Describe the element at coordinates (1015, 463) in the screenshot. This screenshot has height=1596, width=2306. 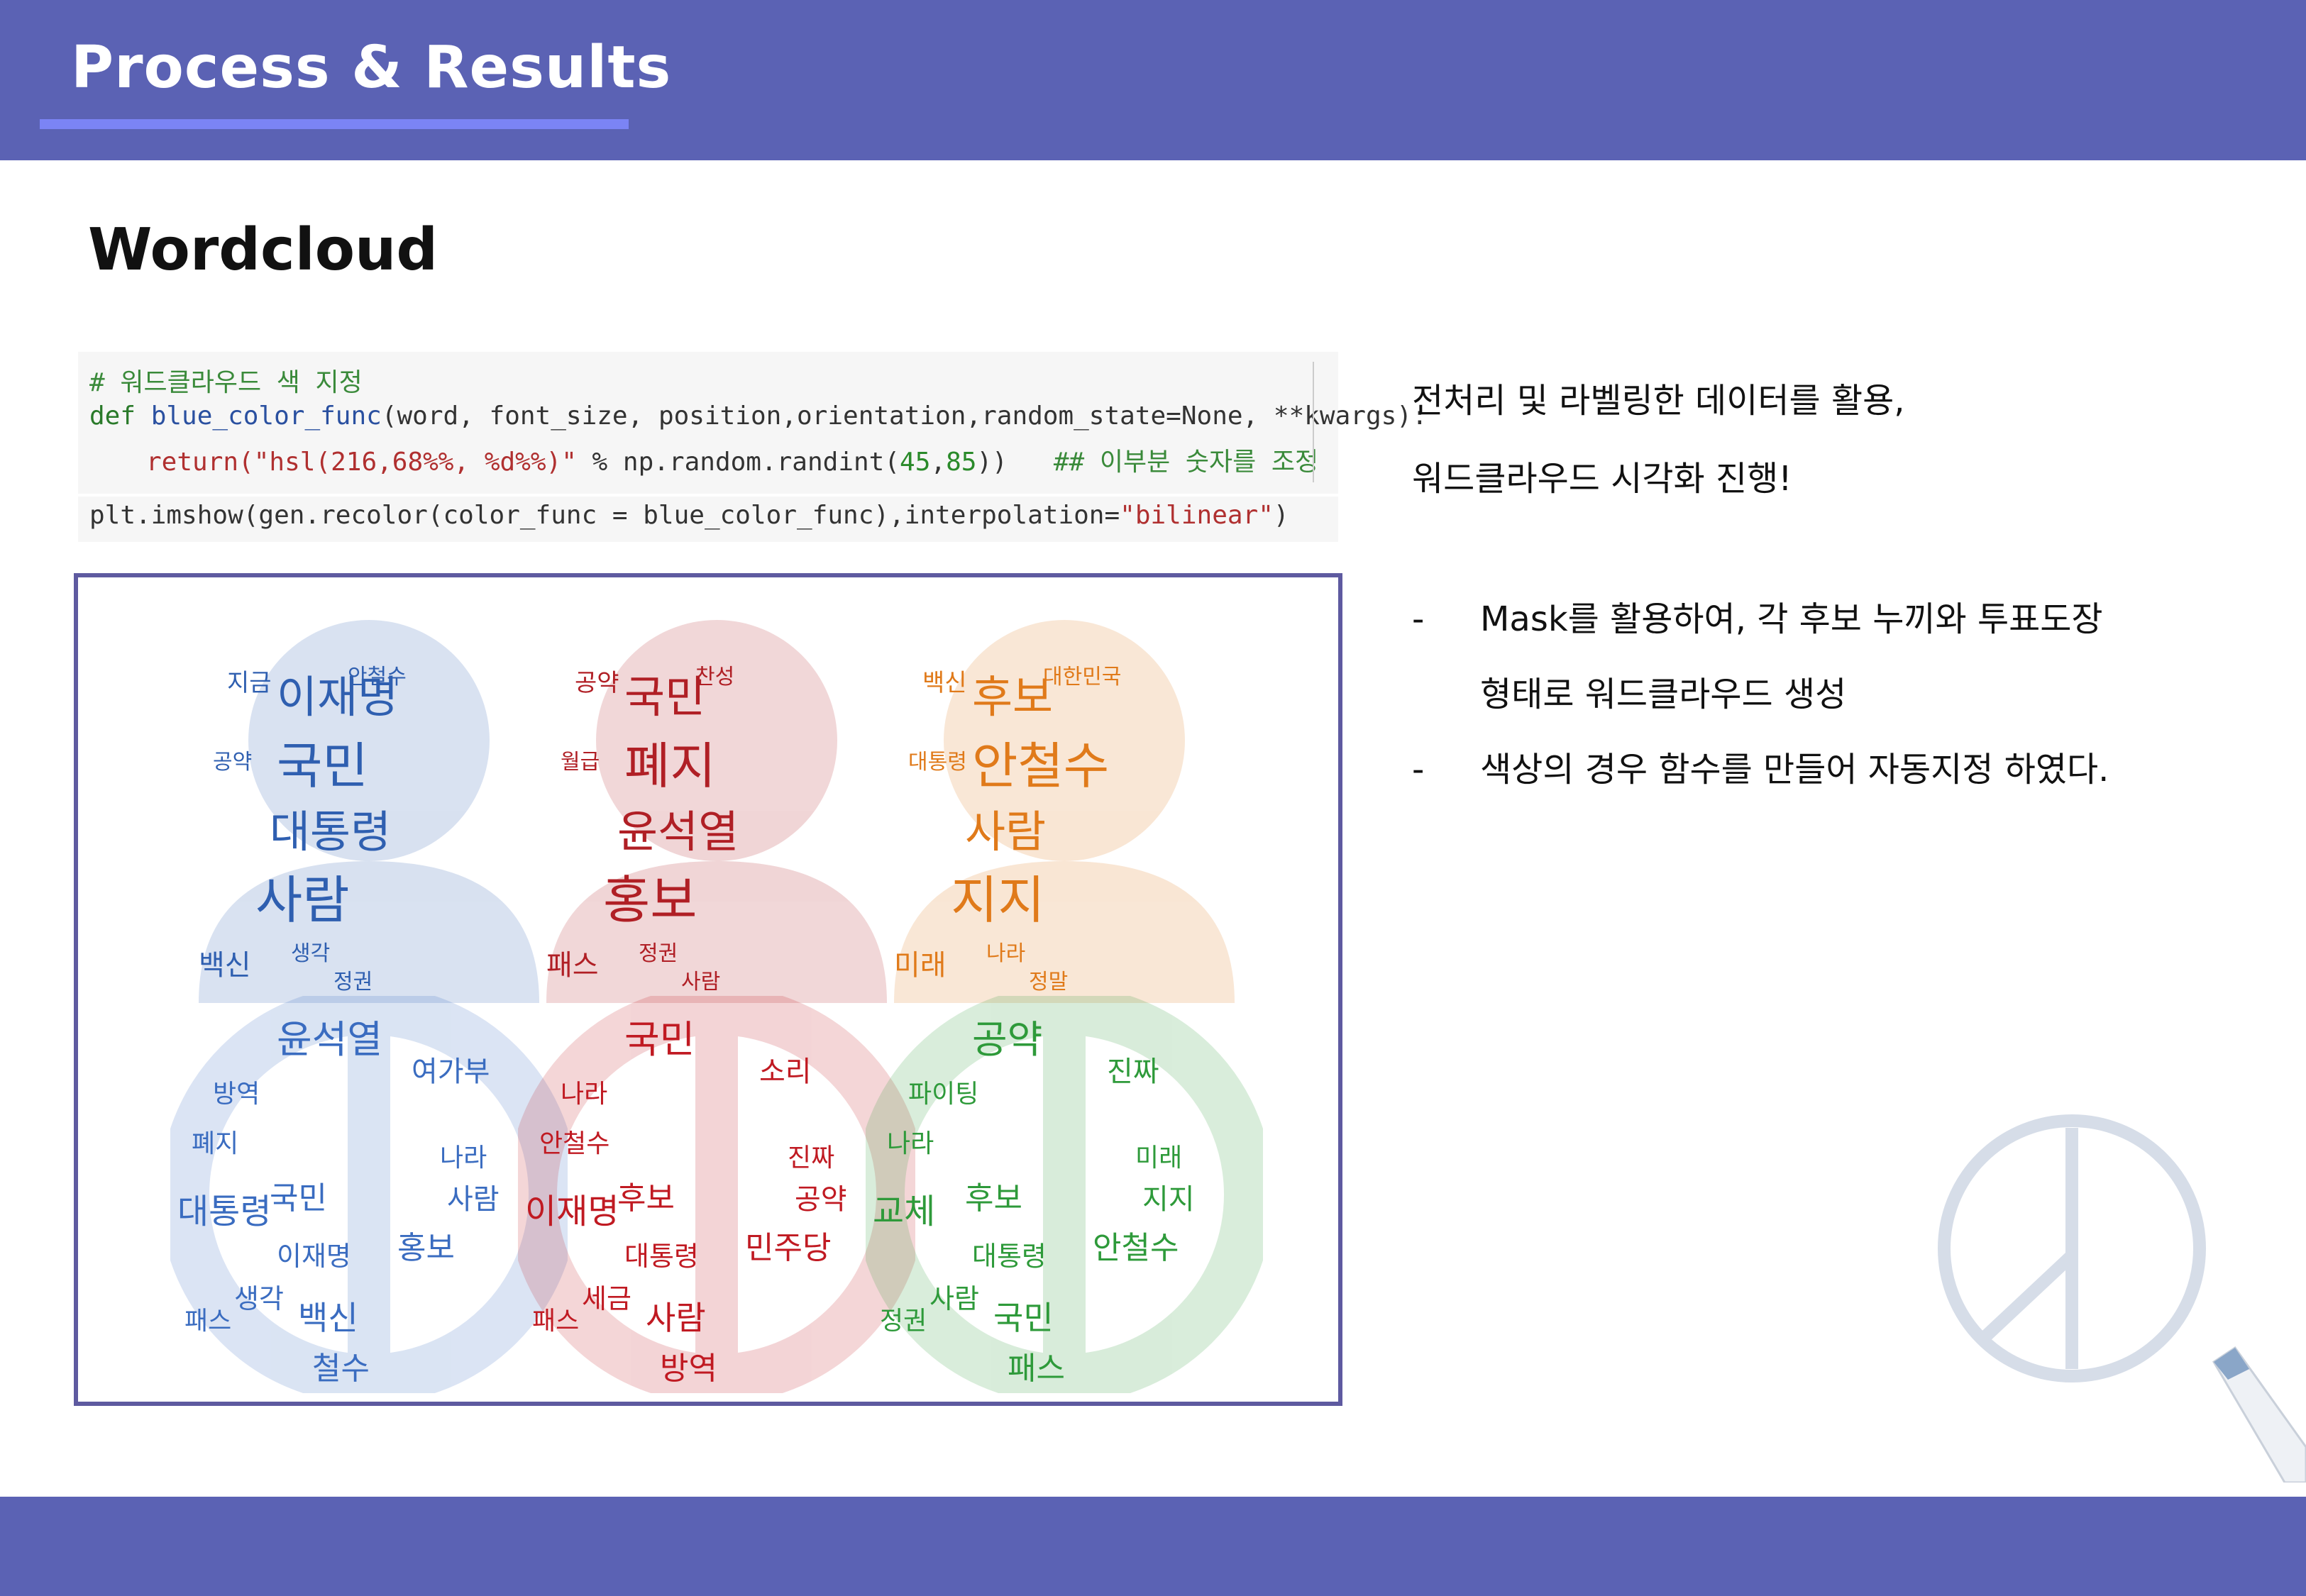
I see `code-paren: ))` at that location.